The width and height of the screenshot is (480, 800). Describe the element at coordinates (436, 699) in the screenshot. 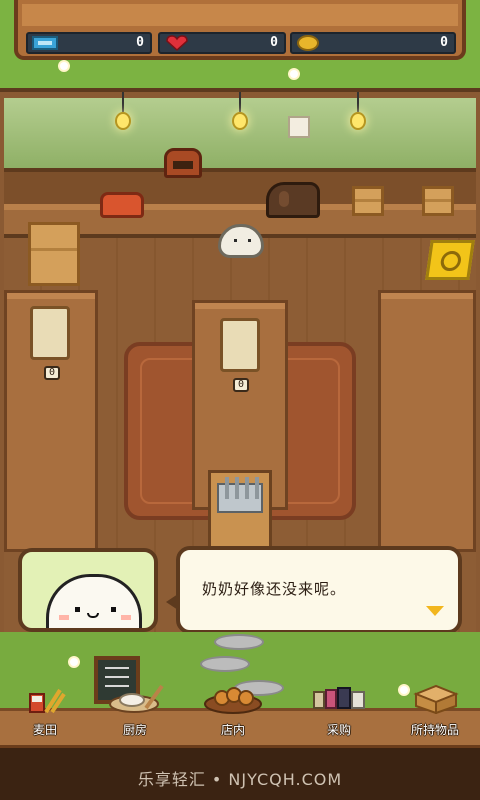

I see `box-icon` at that location.